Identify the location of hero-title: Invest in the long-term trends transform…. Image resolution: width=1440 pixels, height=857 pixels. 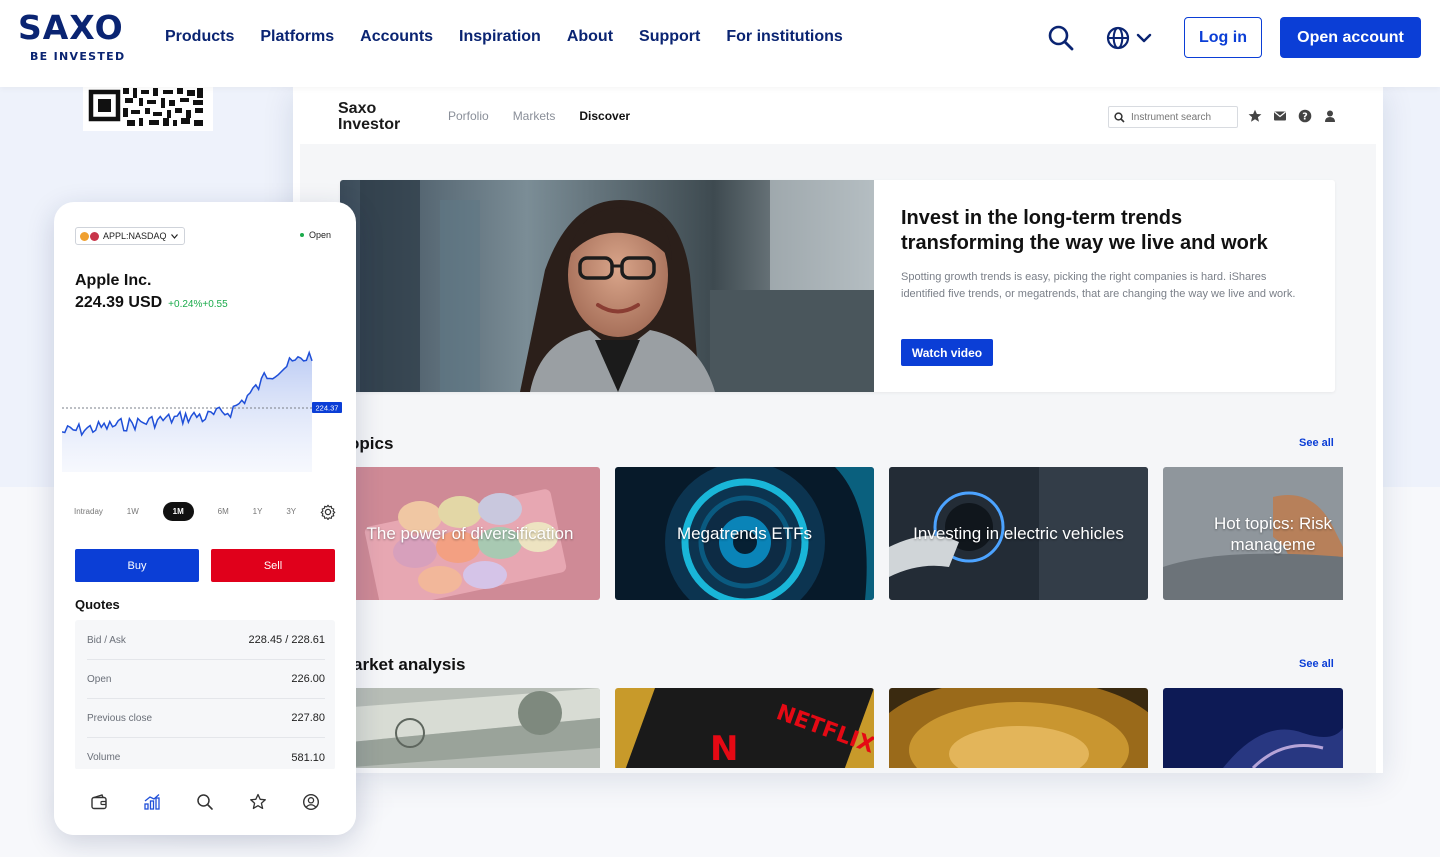
(1084, 230).